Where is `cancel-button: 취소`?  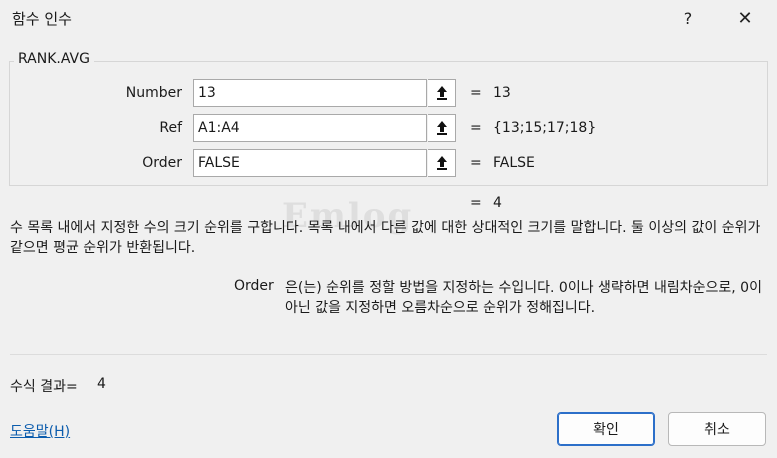
cancel-button: 취소 is located at coordinates (717, 429).